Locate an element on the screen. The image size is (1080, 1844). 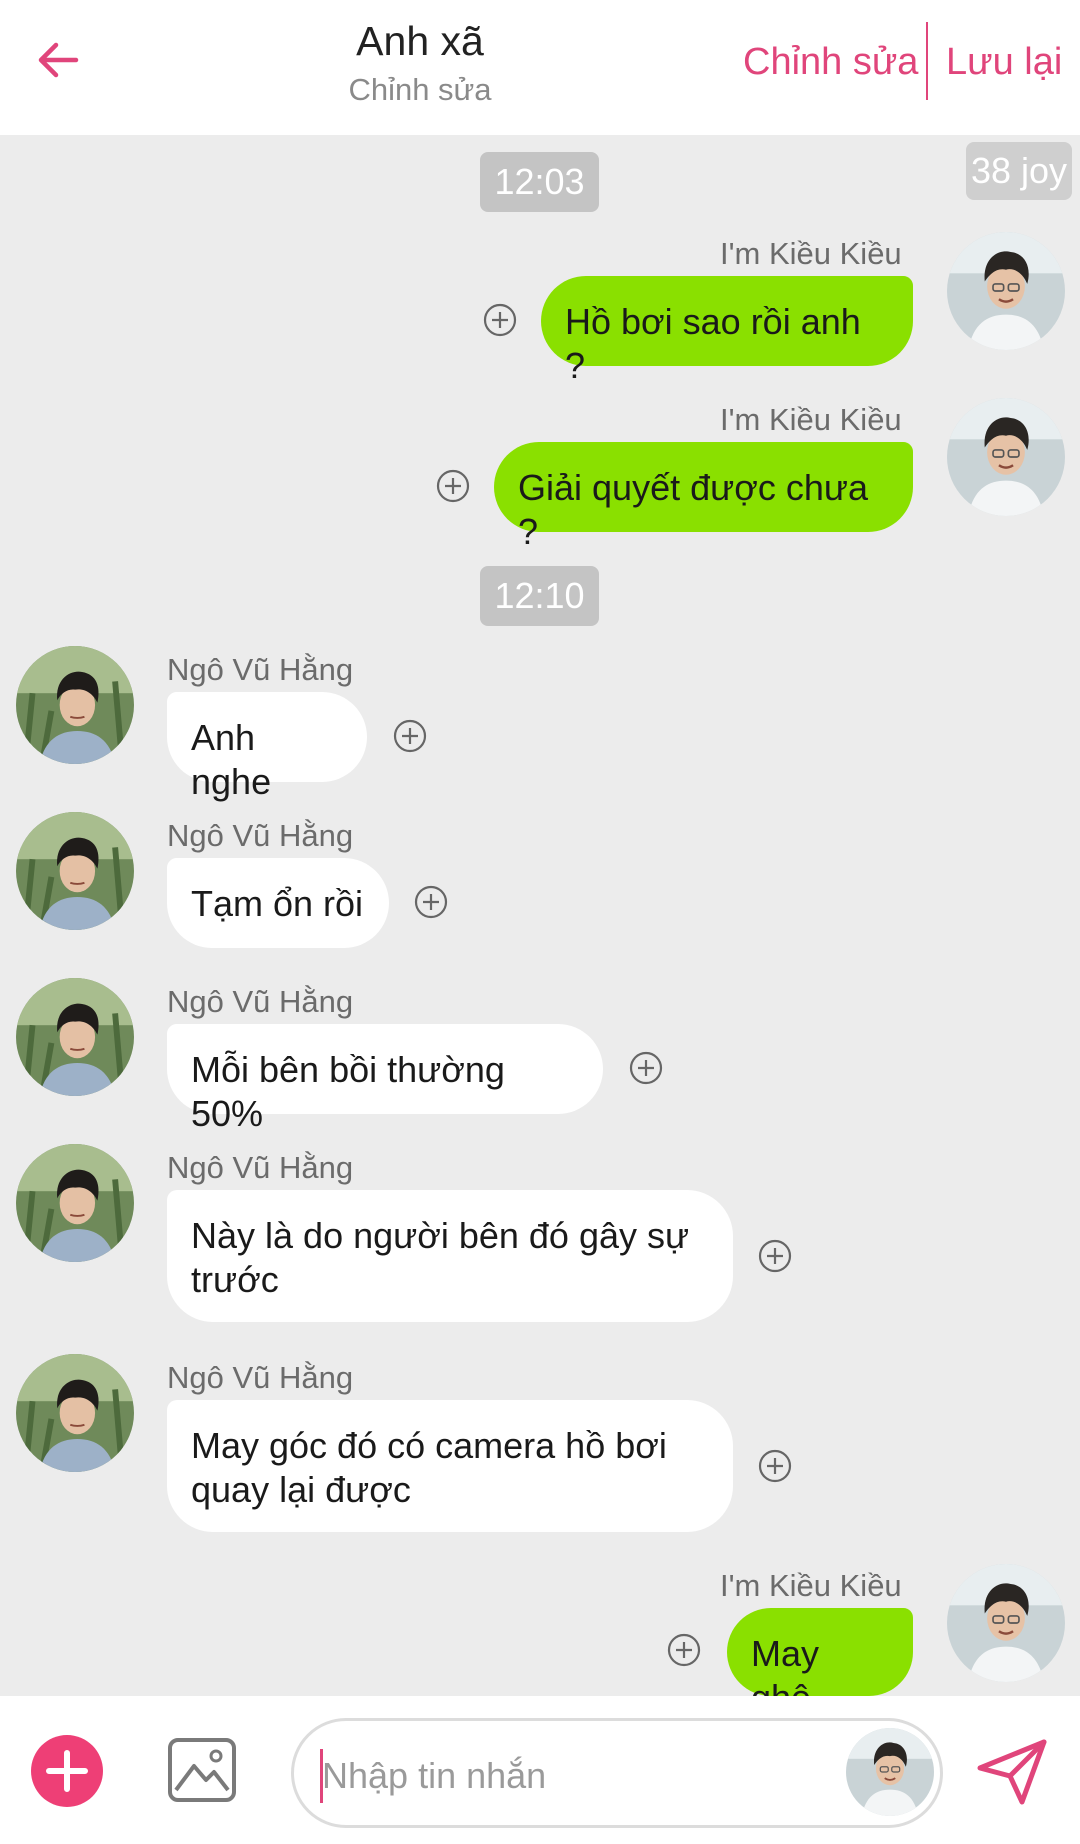
send-icon is located at coordinates (1012, 1770).